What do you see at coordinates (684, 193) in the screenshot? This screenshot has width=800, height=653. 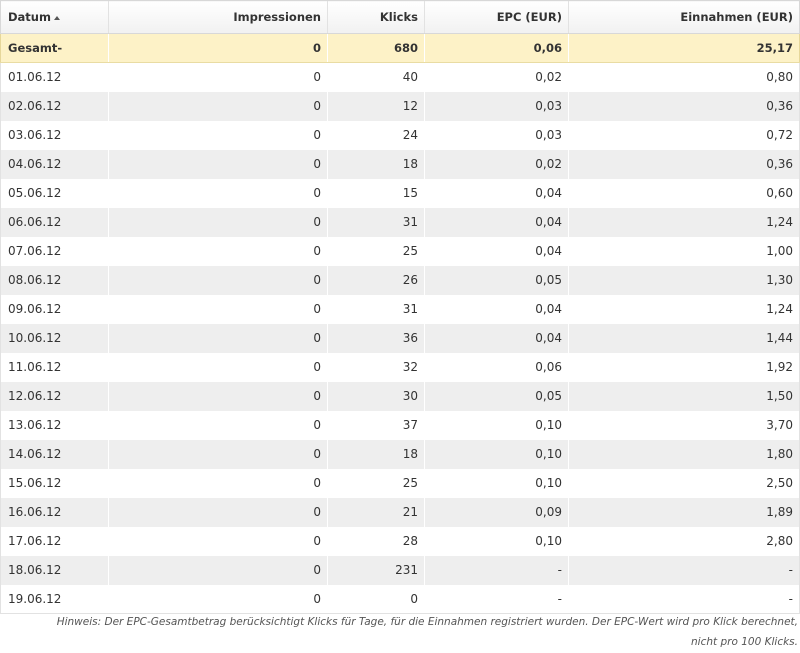 I see `cell-earnings: 0,60` at bounding box center [684, 193].